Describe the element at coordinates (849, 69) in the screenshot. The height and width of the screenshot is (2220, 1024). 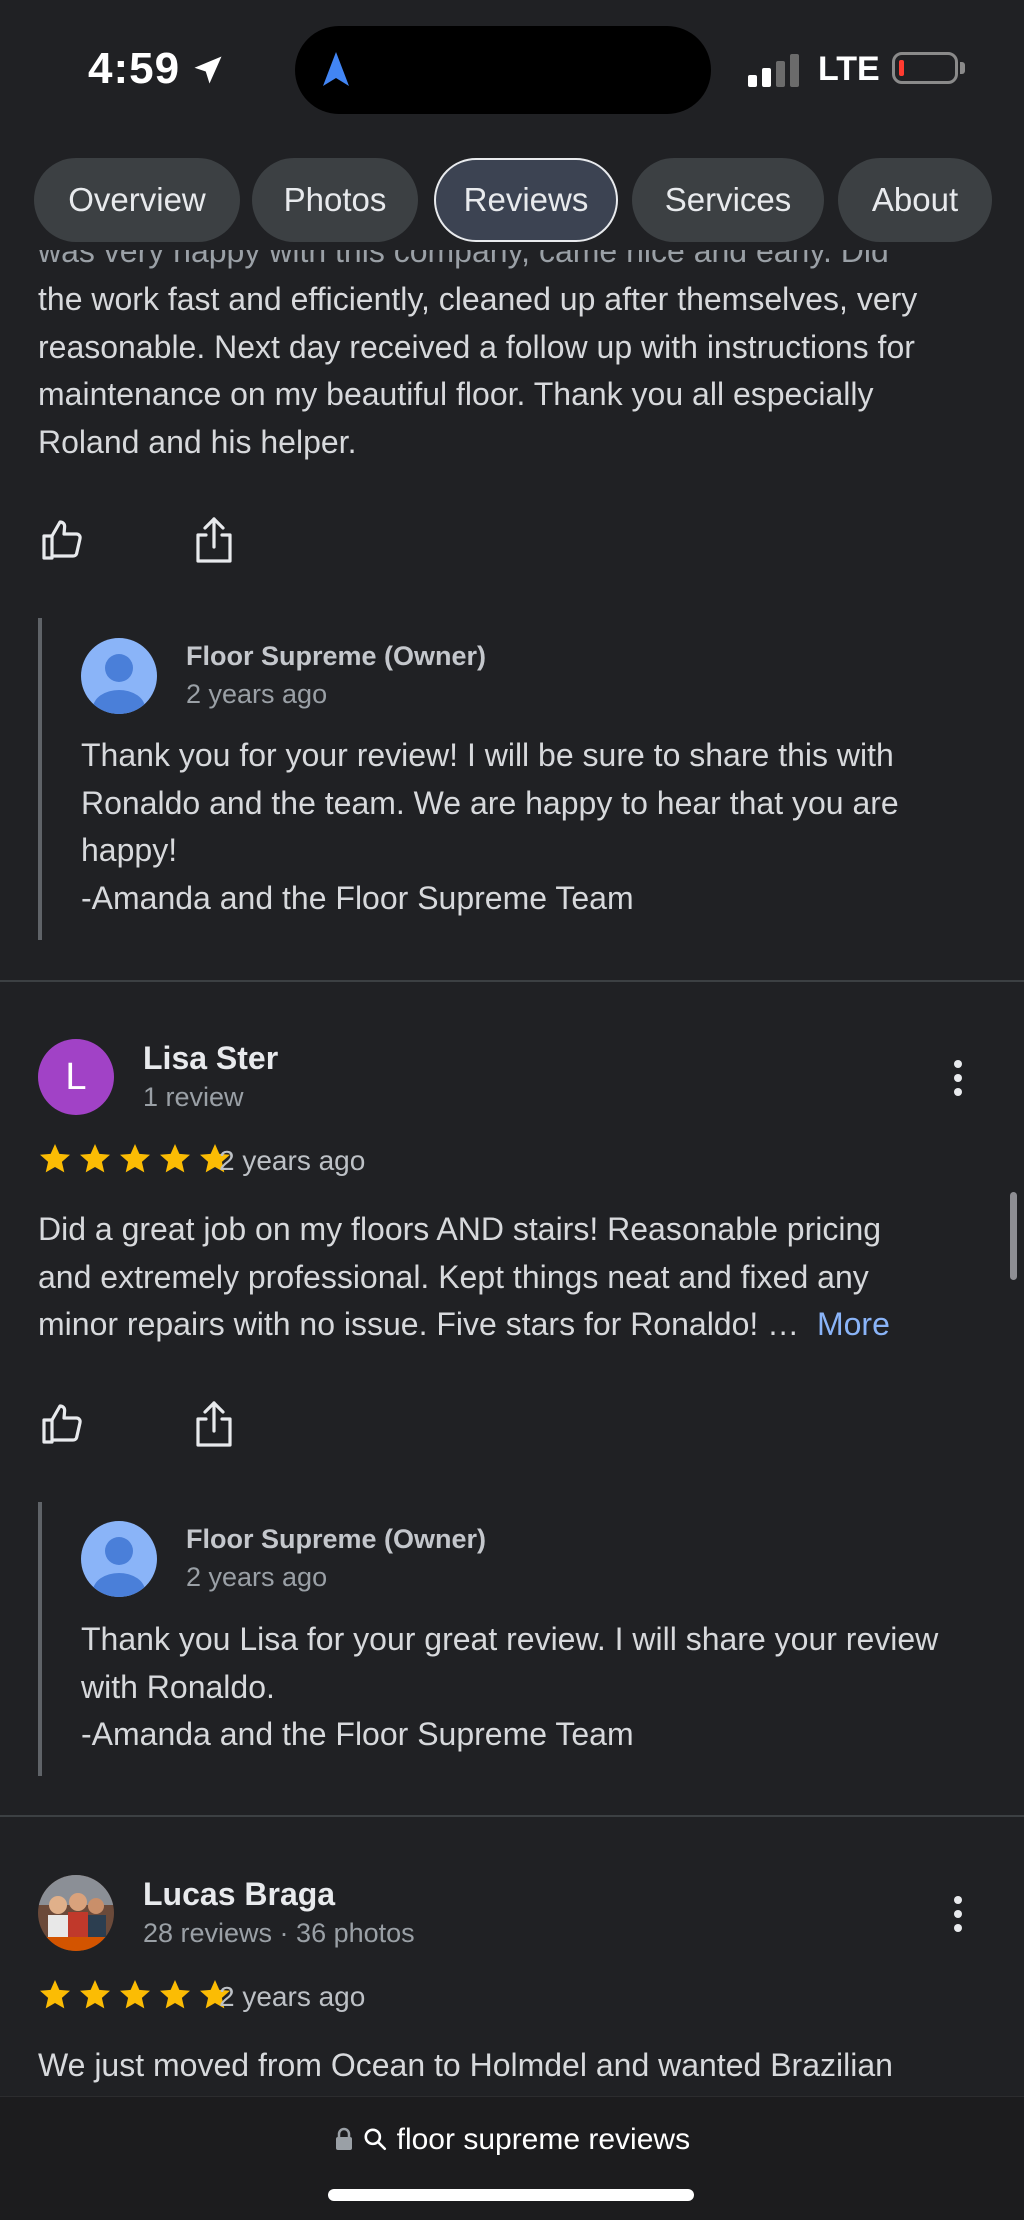
I see `network-type: LTE` at that location.